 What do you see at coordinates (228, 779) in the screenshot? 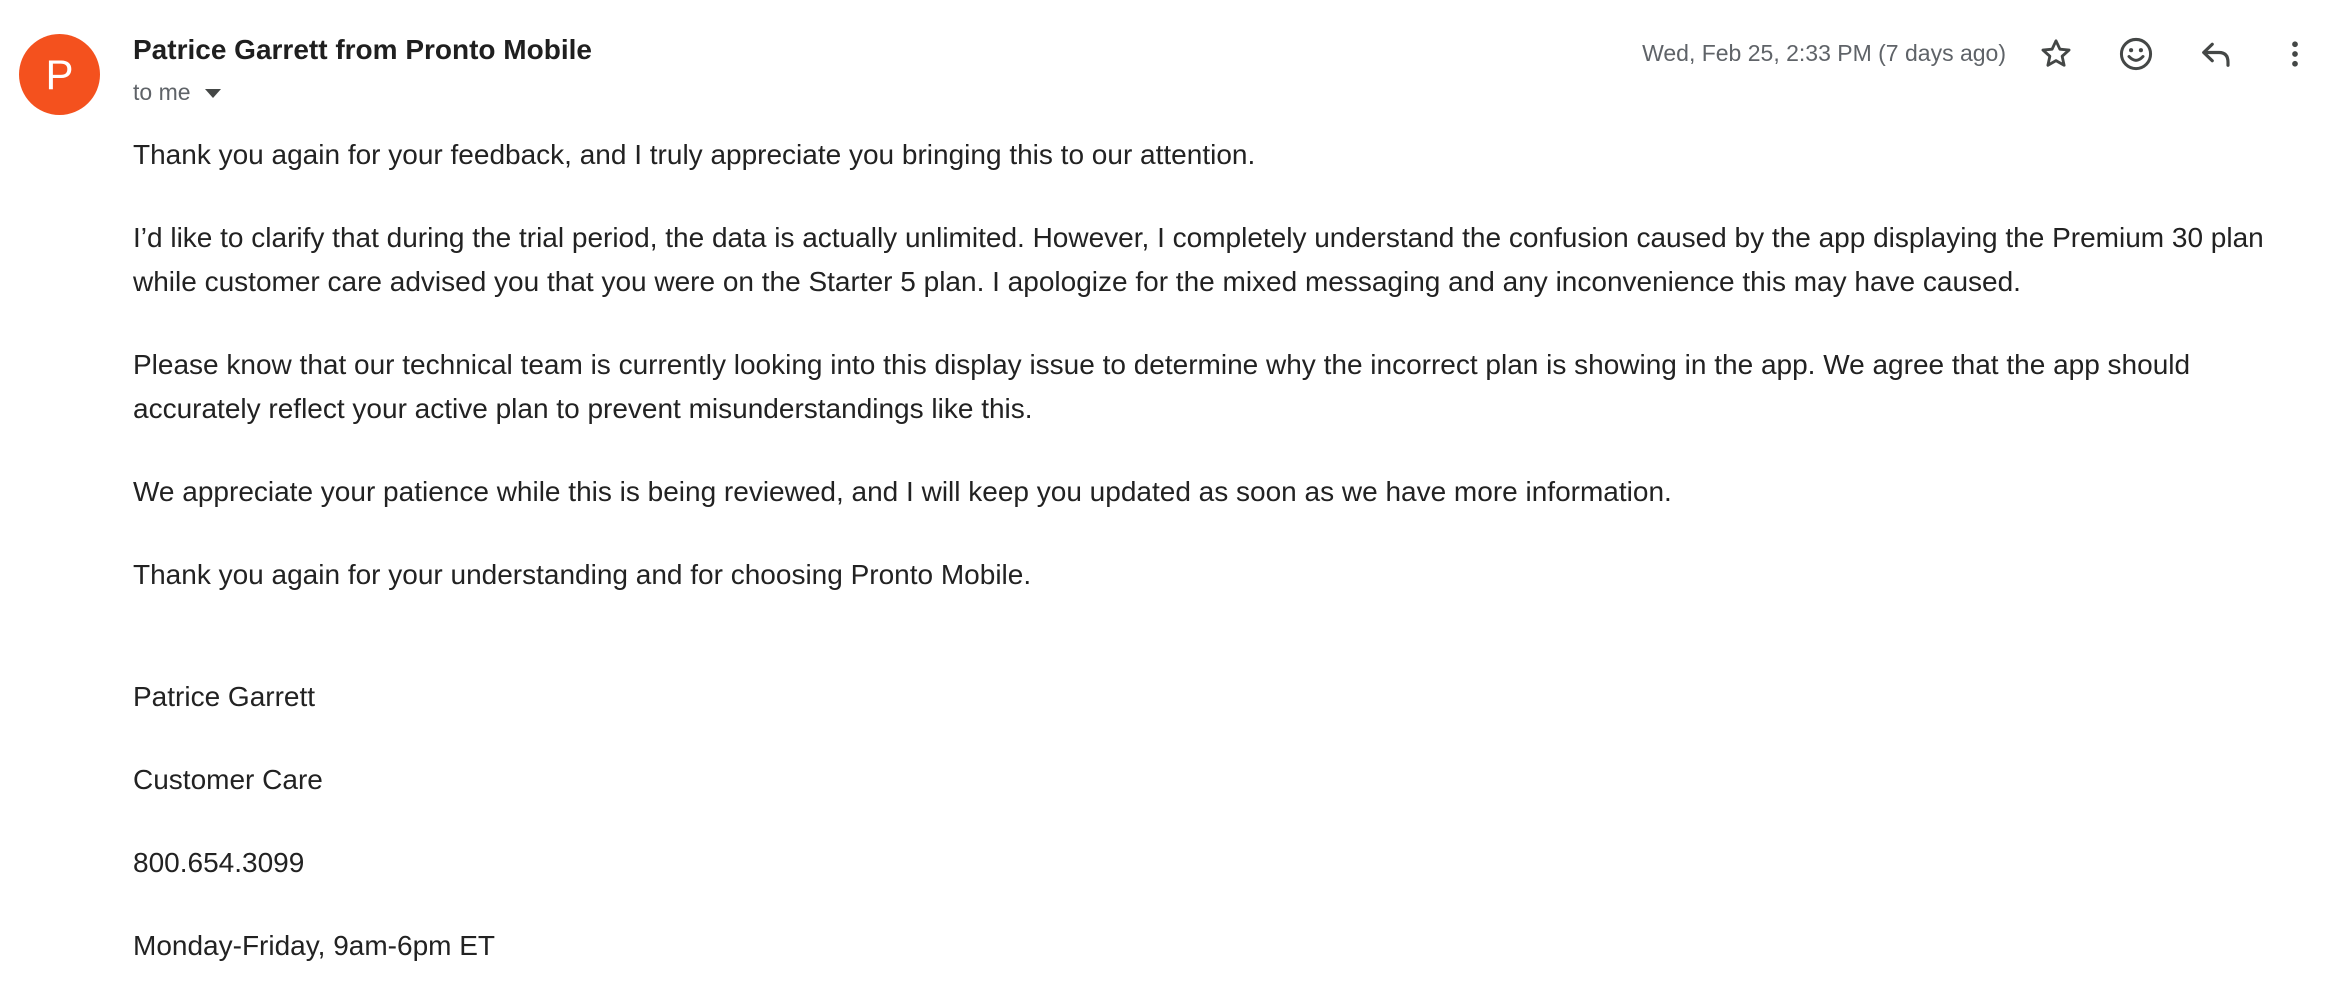
I see `signature-department: Customer Care` at bounding box center [228, 779].